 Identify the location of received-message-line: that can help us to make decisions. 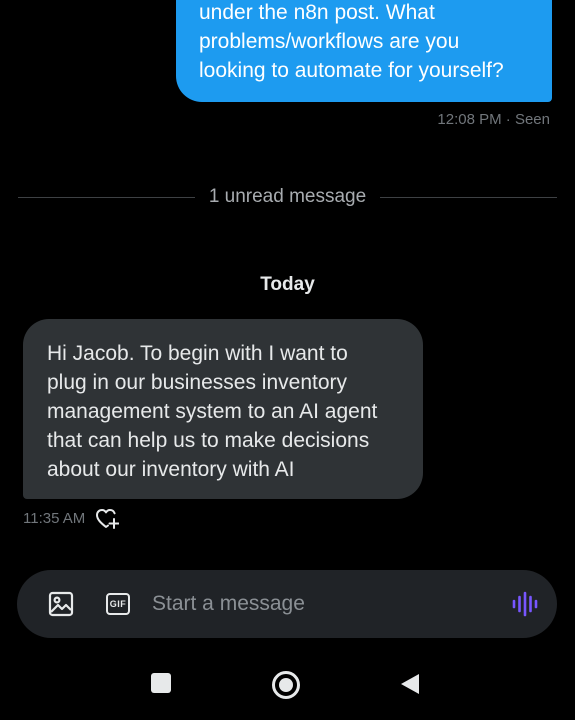
(208, 440).